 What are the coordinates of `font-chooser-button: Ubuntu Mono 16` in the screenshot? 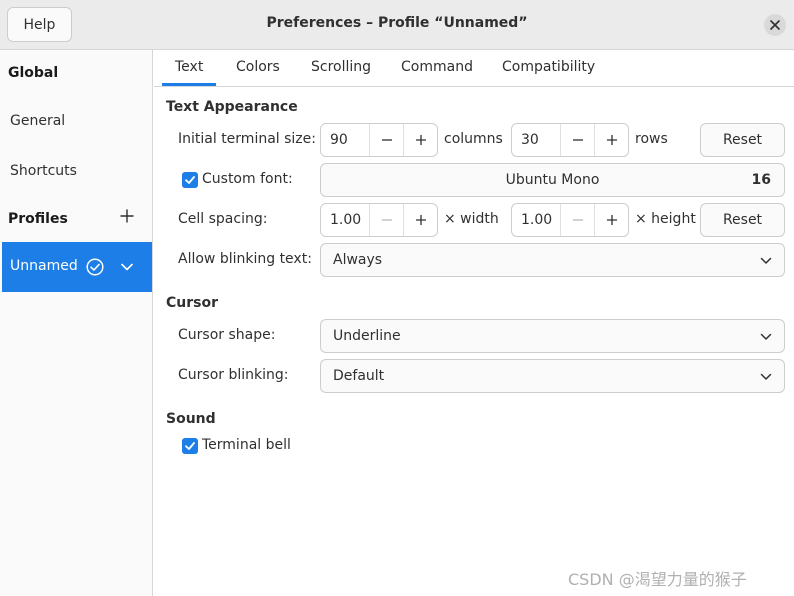 It's located at (552, 180).